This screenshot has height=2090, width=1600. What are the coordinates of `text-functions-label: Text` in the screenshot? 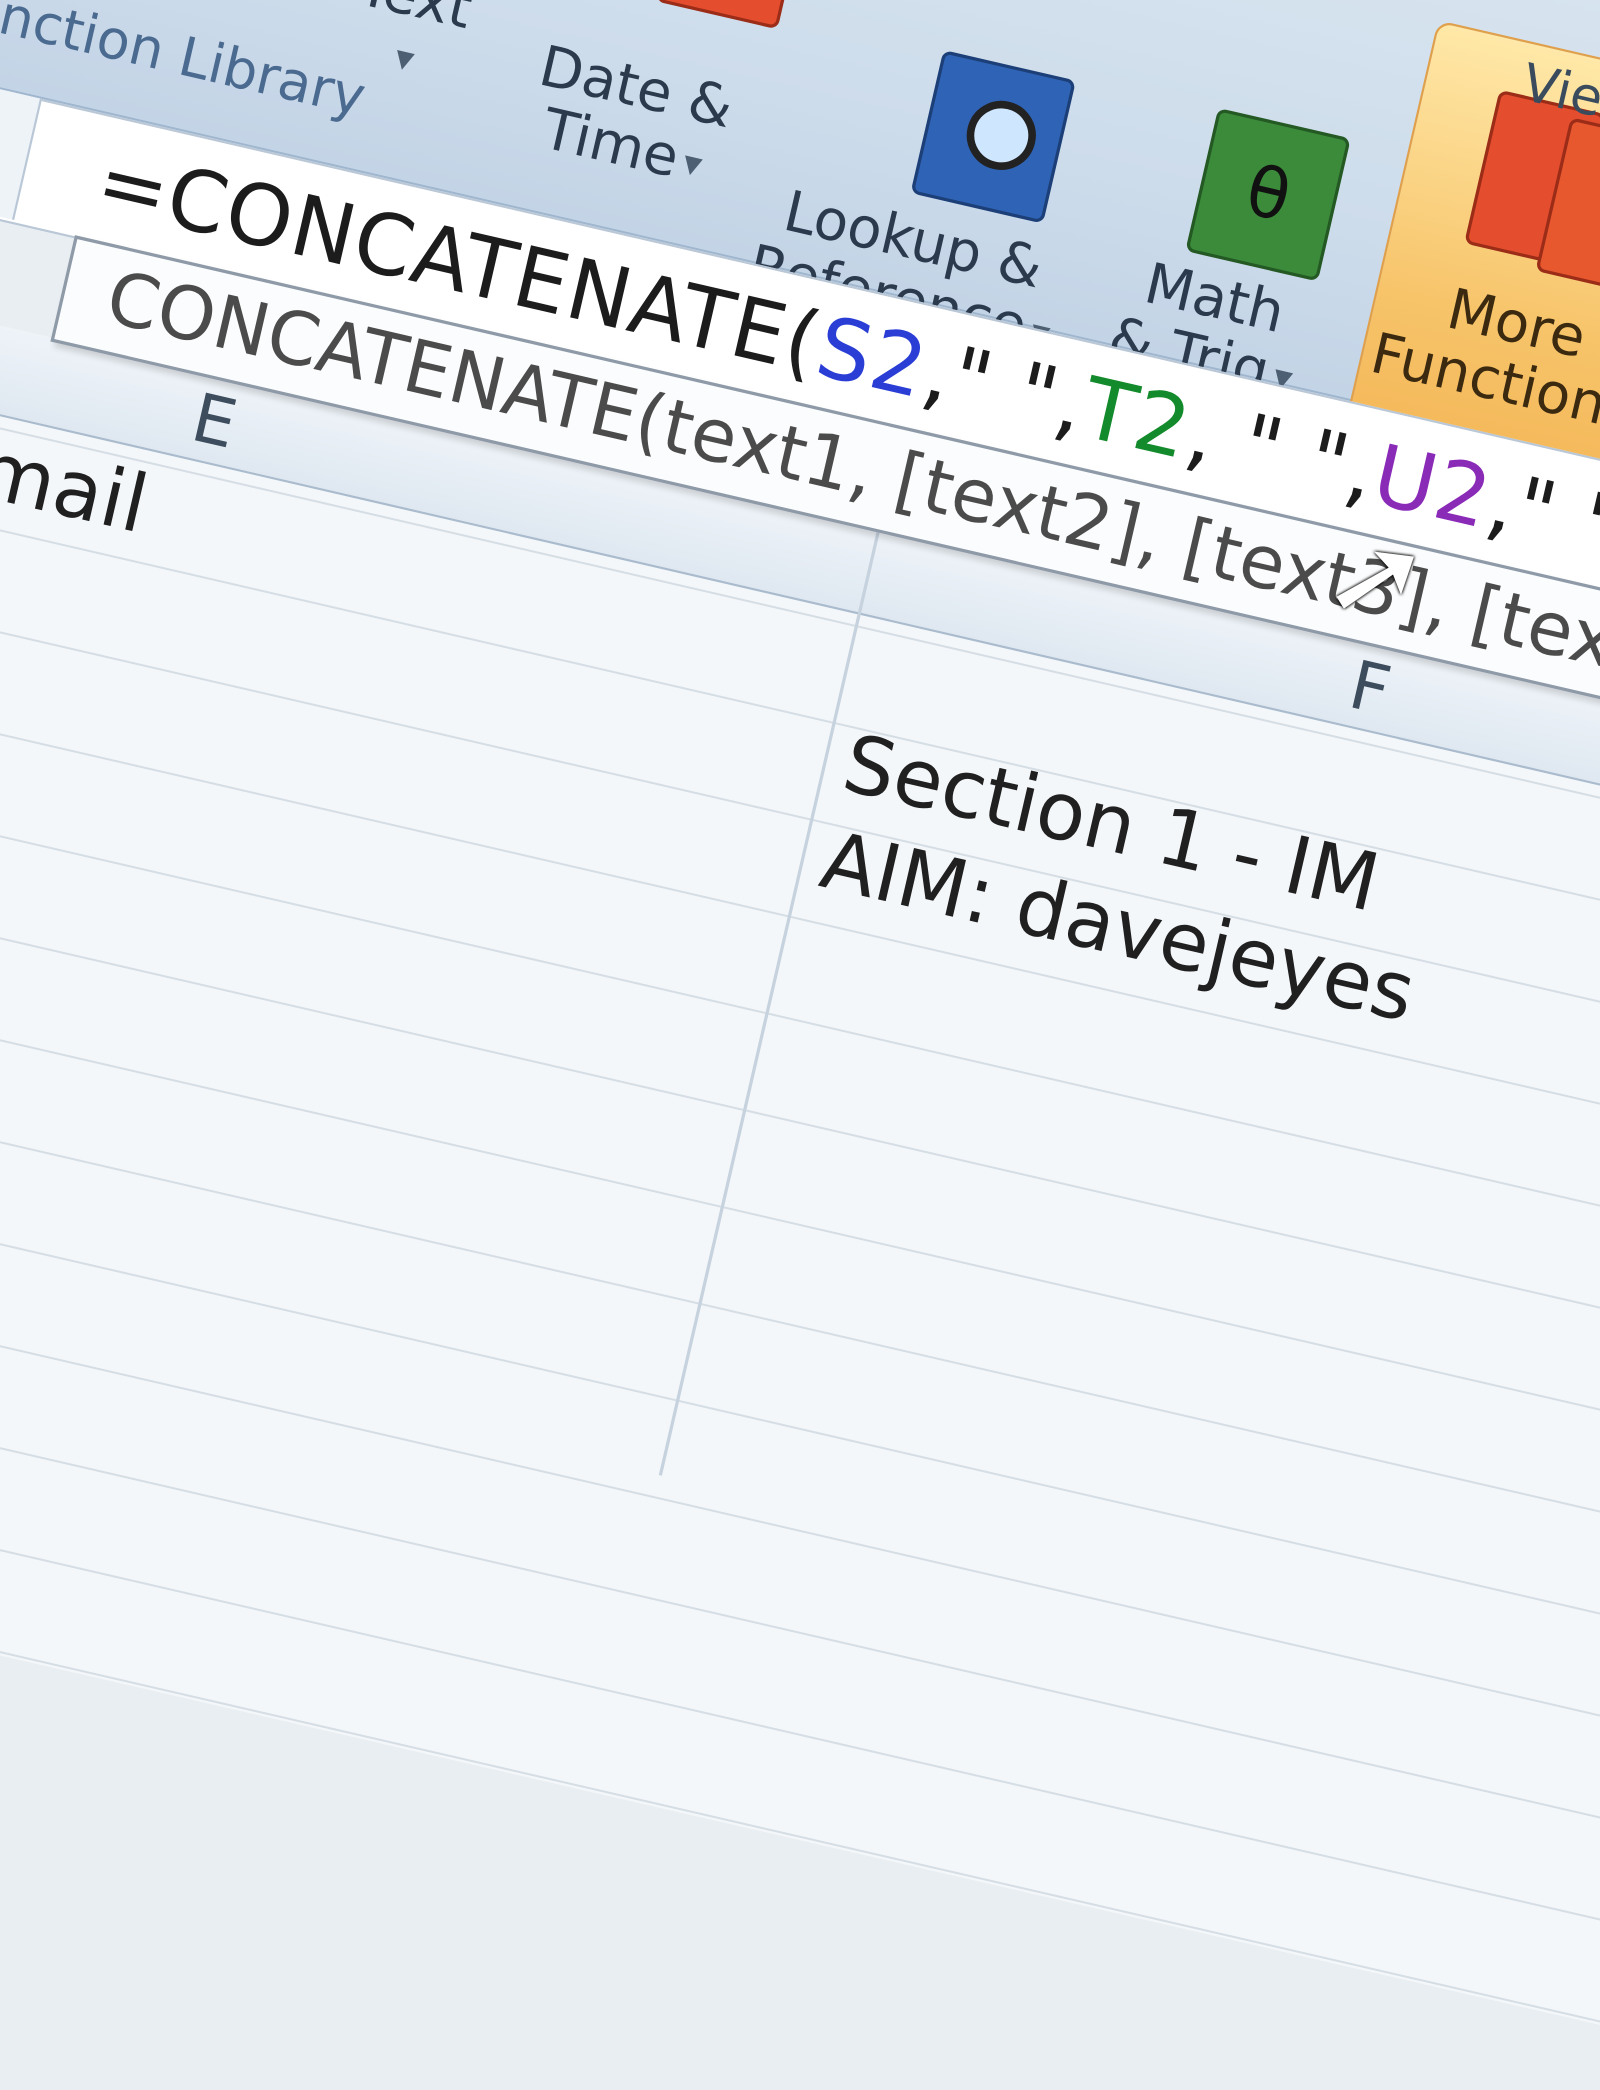 It's located at (415, 21).